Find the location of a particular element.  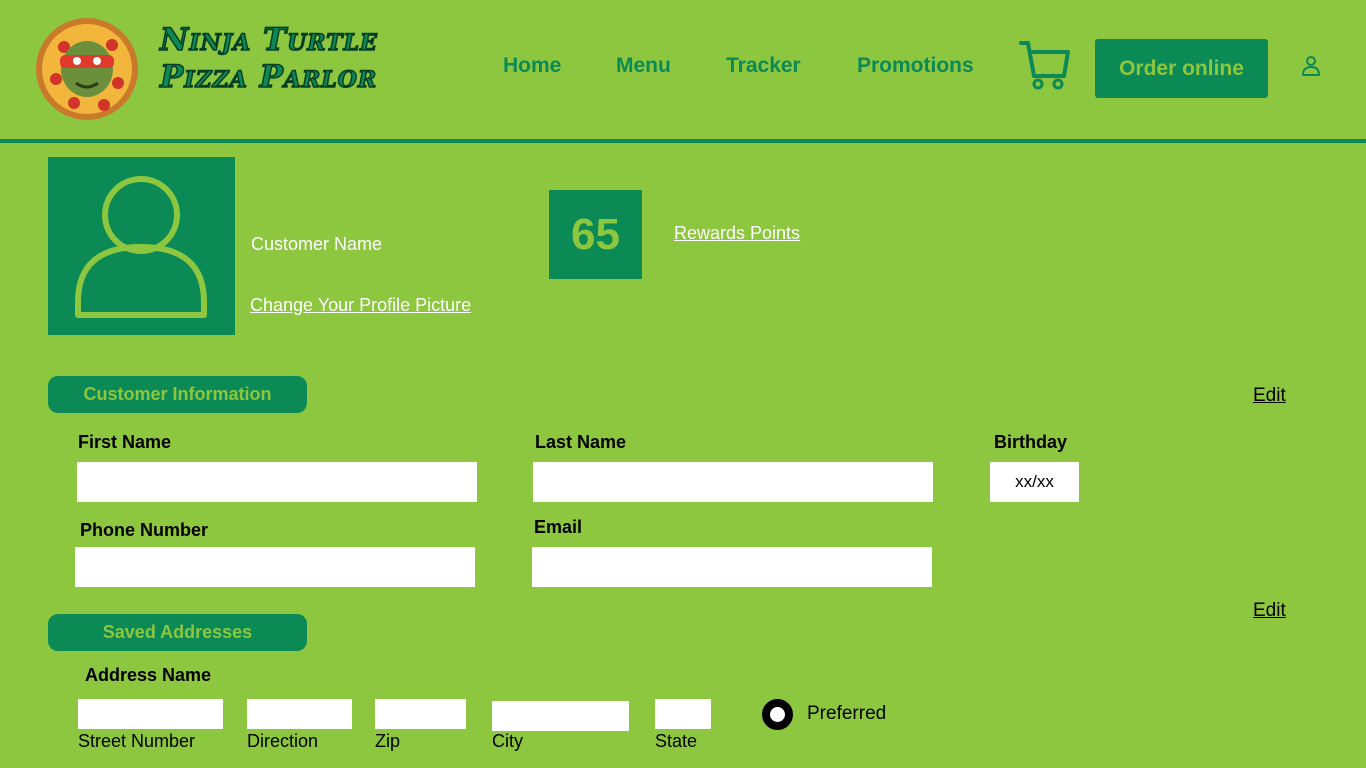

phone-number-input is located at coordinates (275, 567).